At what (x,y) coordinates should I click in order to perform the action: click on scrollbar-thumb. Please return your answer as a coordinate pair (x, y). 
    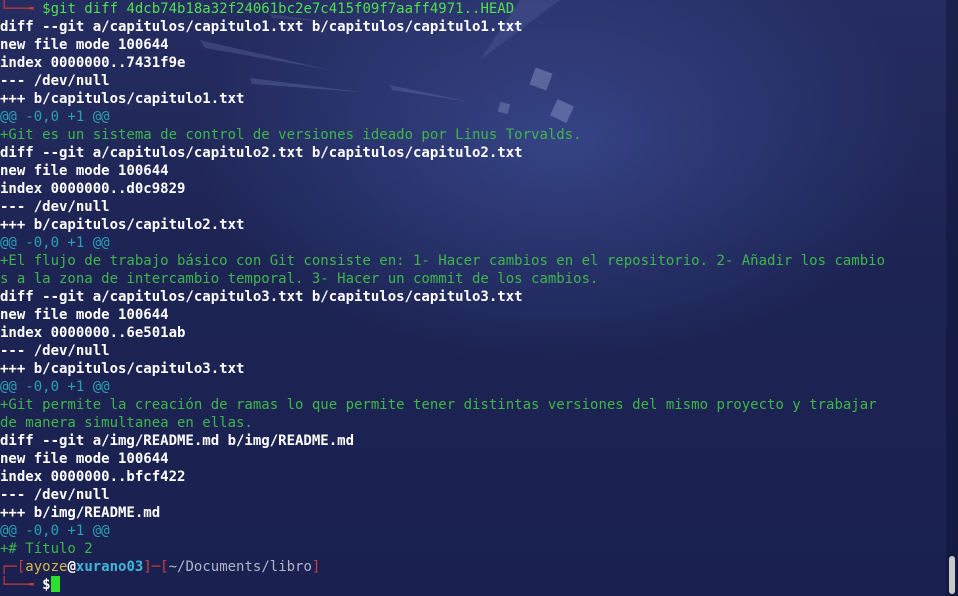
    Looking at the image, I should click on (952, 575).